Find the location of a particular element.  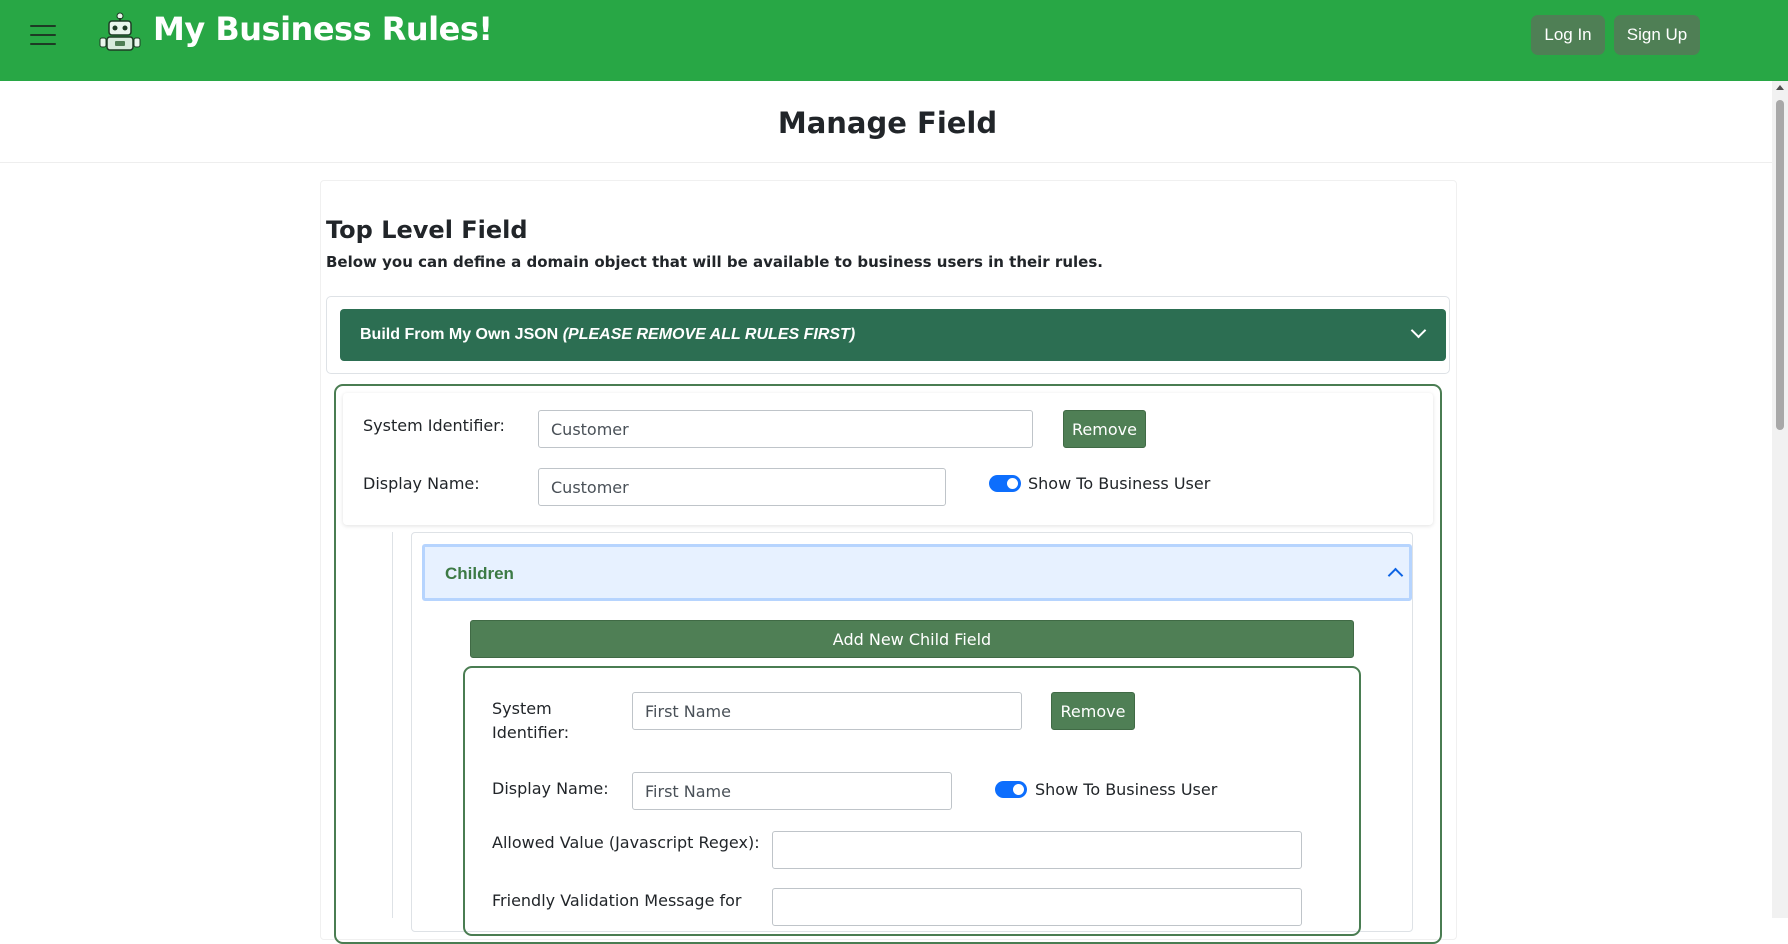

show-to-business-user-toggle is located at coordinates (1005, 483).